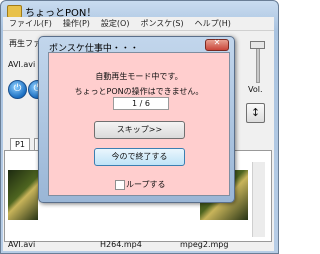 The image size is (320, 254). I want to click on close-icon, so click(217, 44).